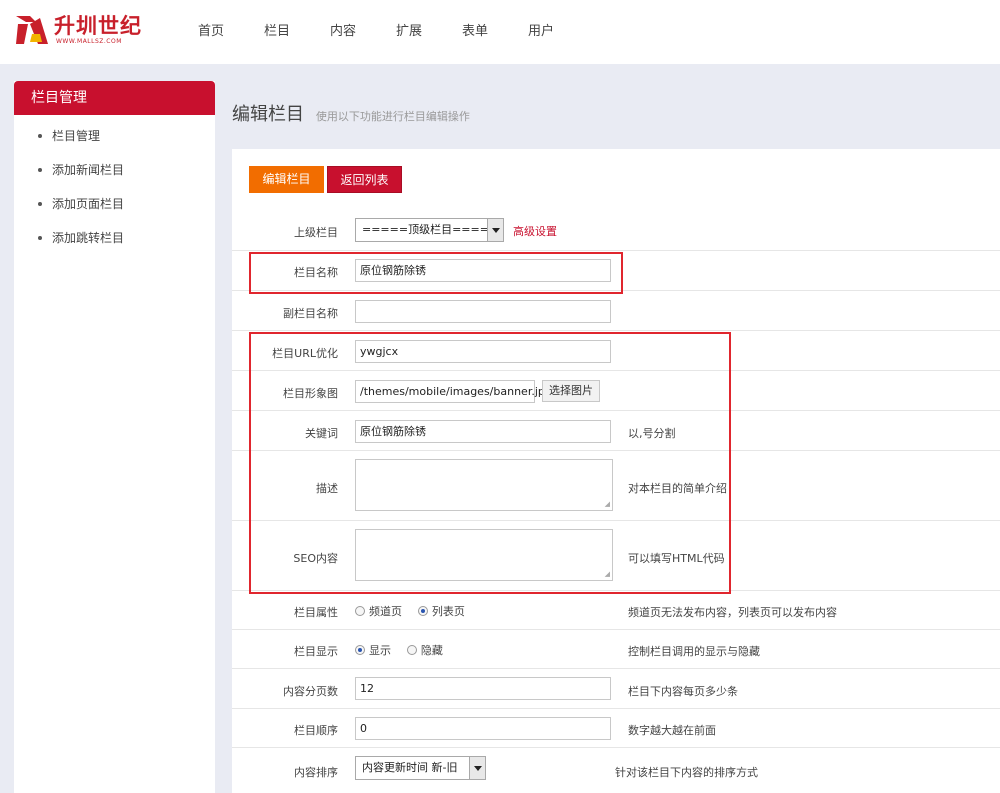 This screenshot has width=1000, height=793. Describe the element at coordinates (380, 650) in the screenshot. I see `radio-show-label: 显示` at that location.